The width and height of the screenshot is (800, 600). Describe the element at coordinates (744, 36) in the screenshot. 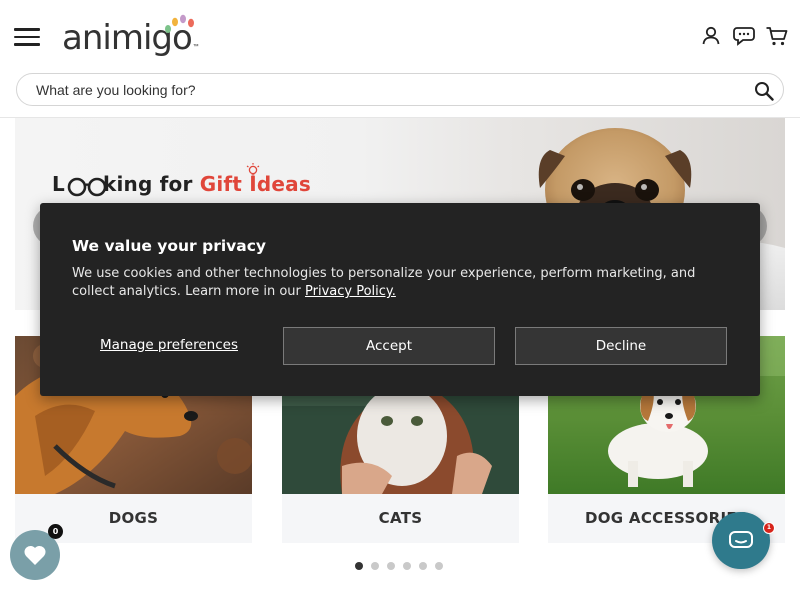

I see `chat-icon` at that location.